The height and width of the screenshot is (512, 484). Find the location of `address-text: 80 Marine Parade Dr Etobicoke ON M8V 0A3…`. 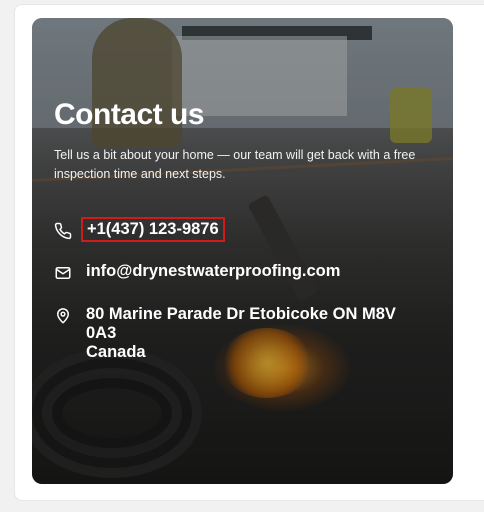

address-text: 80 Marine Parade Dr Etobicoke ON M8V 0A3… is located at coordinates (266, 333).